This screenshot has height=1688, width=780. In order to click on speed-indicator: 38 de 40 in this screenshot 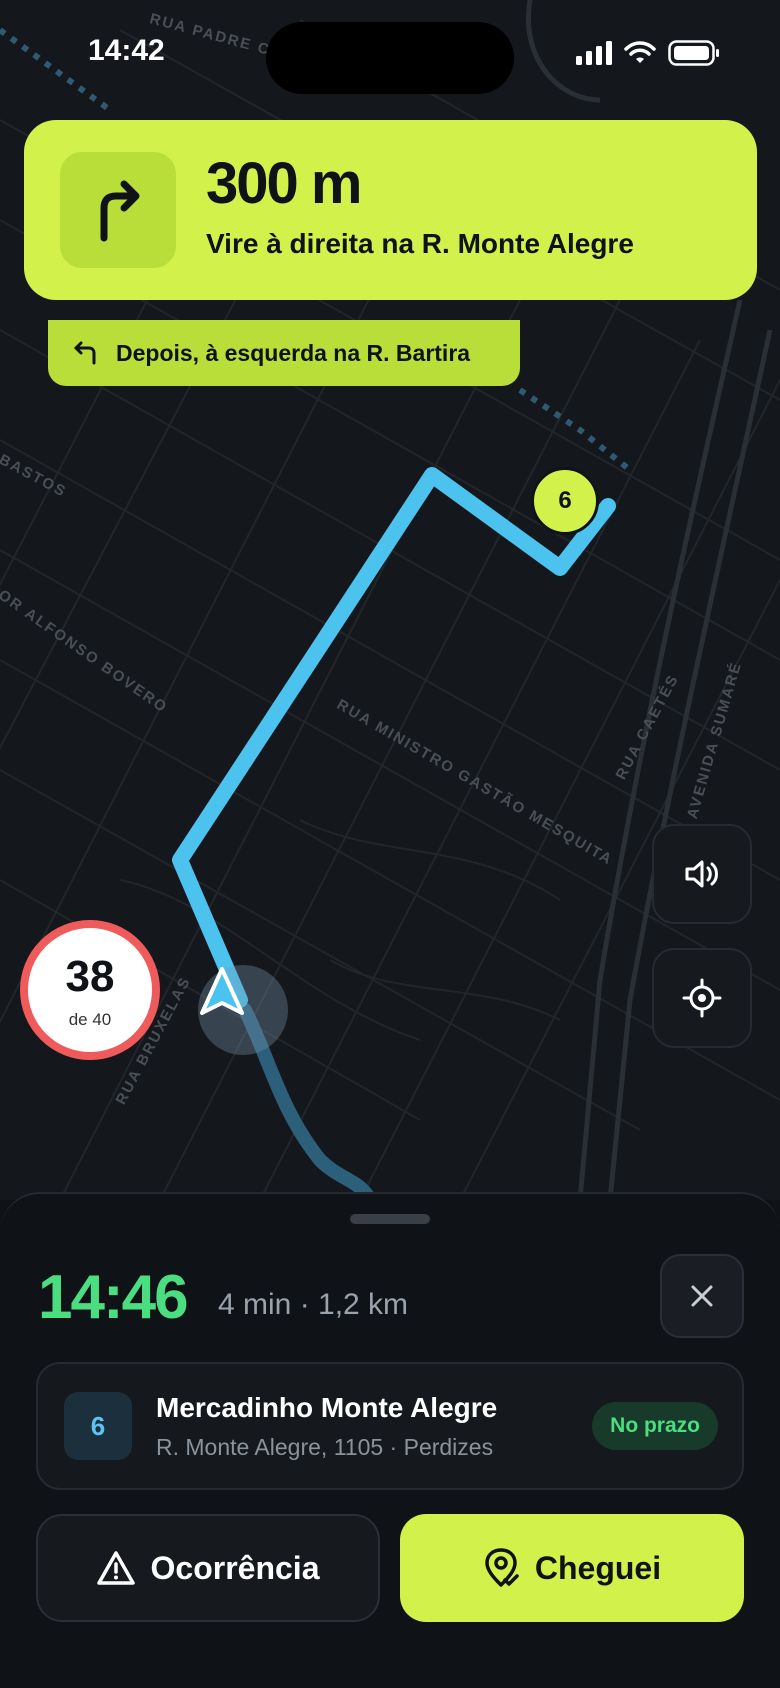, I will do `click(90, 990)`.